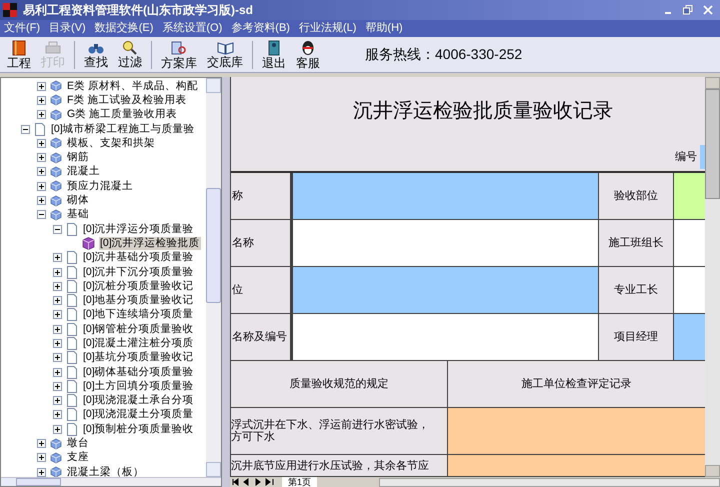  I want to click on toolbar-button: 退出, so click(274, 54).